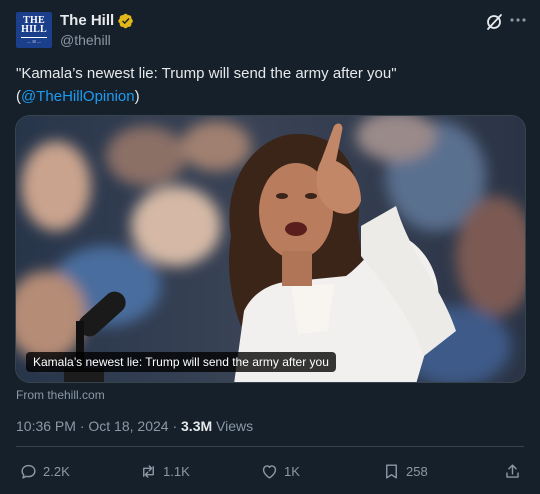  I want to click on tweet-time: 10:36 PM, so click(46, 426).